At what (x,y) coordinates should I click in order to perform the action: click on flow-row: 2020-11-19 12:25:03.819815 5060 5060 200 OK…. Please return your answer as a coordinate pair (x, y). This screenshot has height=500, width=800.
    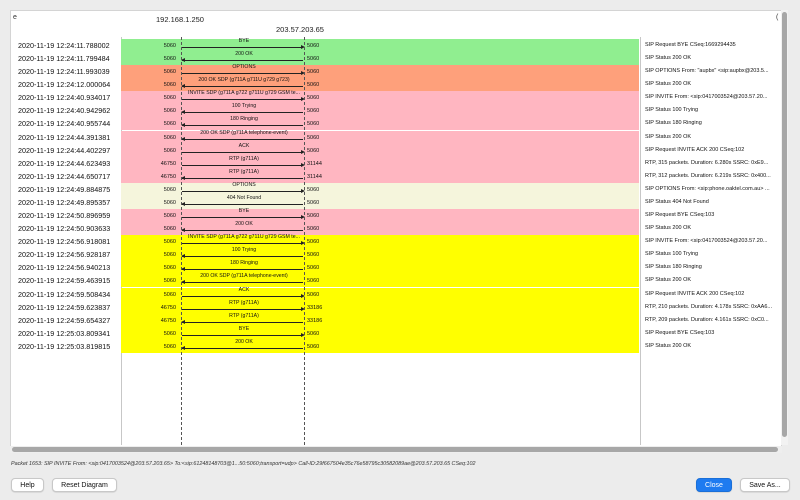
    Looking at the image, I should click on (396, 345).